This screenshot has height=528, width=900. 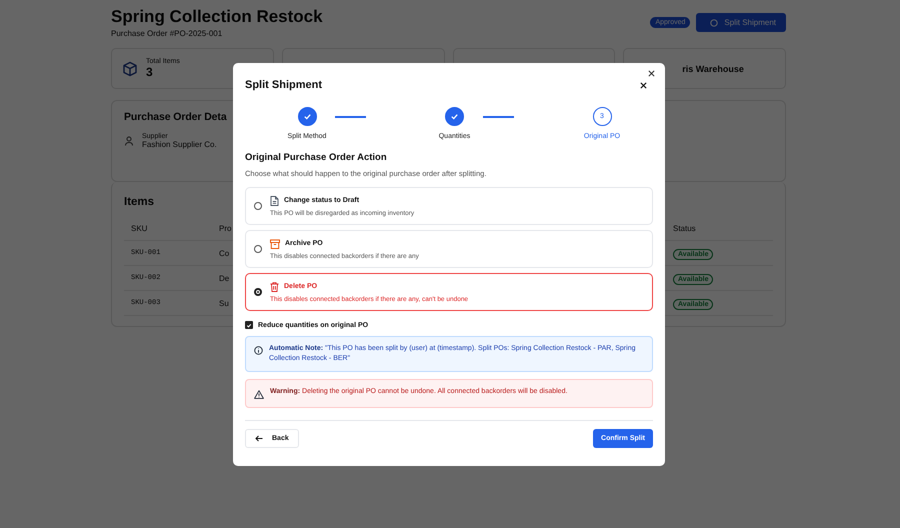 I want to click on column-header: Status, so click(x=684, y=228).